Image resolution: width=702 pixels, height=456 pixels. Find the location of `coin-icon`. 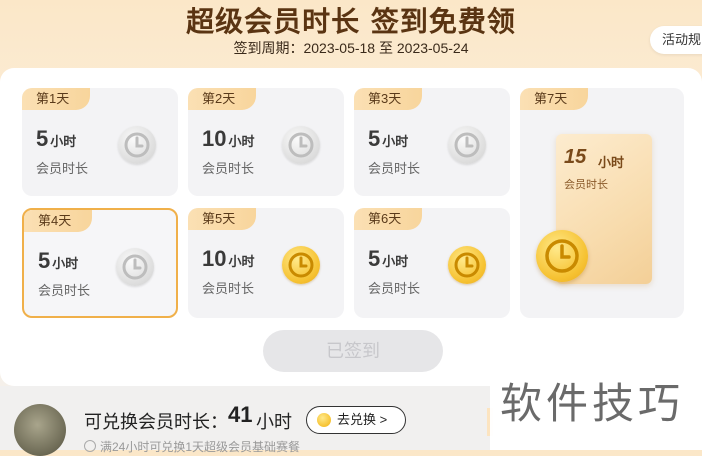

coin-icon is located at coordinates (324, 420).